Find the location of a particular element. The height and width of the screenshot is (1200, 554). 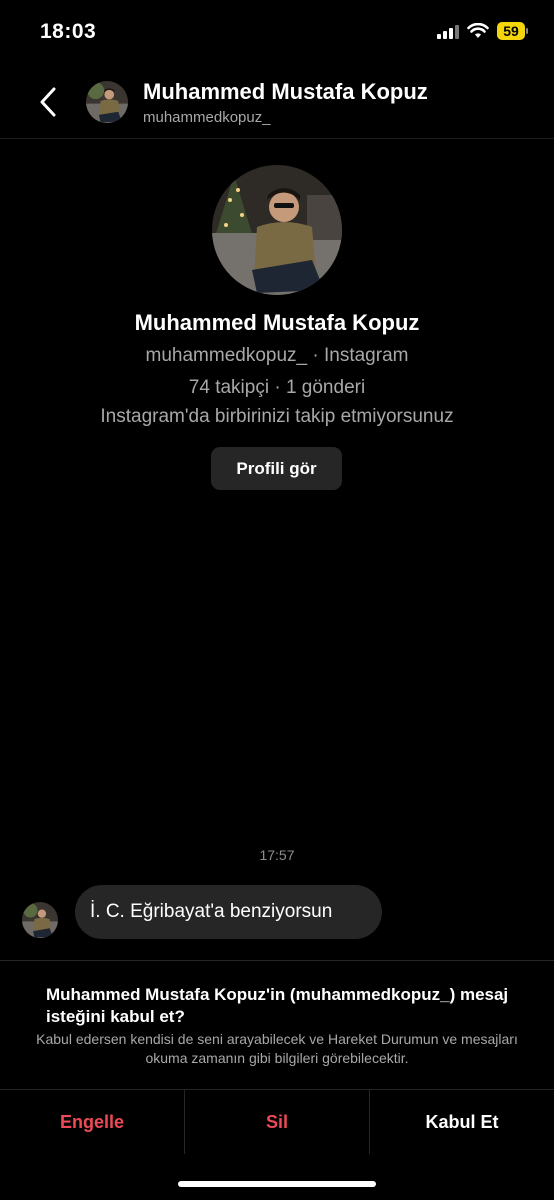

header-username: muhammedkopuz_ is located at coordinates (207, 117).